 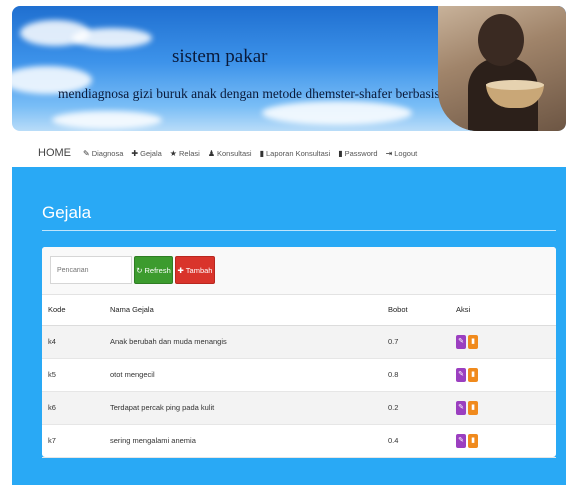 What do you see at coordinates (261, 153) in the screenshot?
I see `file-icon: ▮` at bounding box center [261, 153].